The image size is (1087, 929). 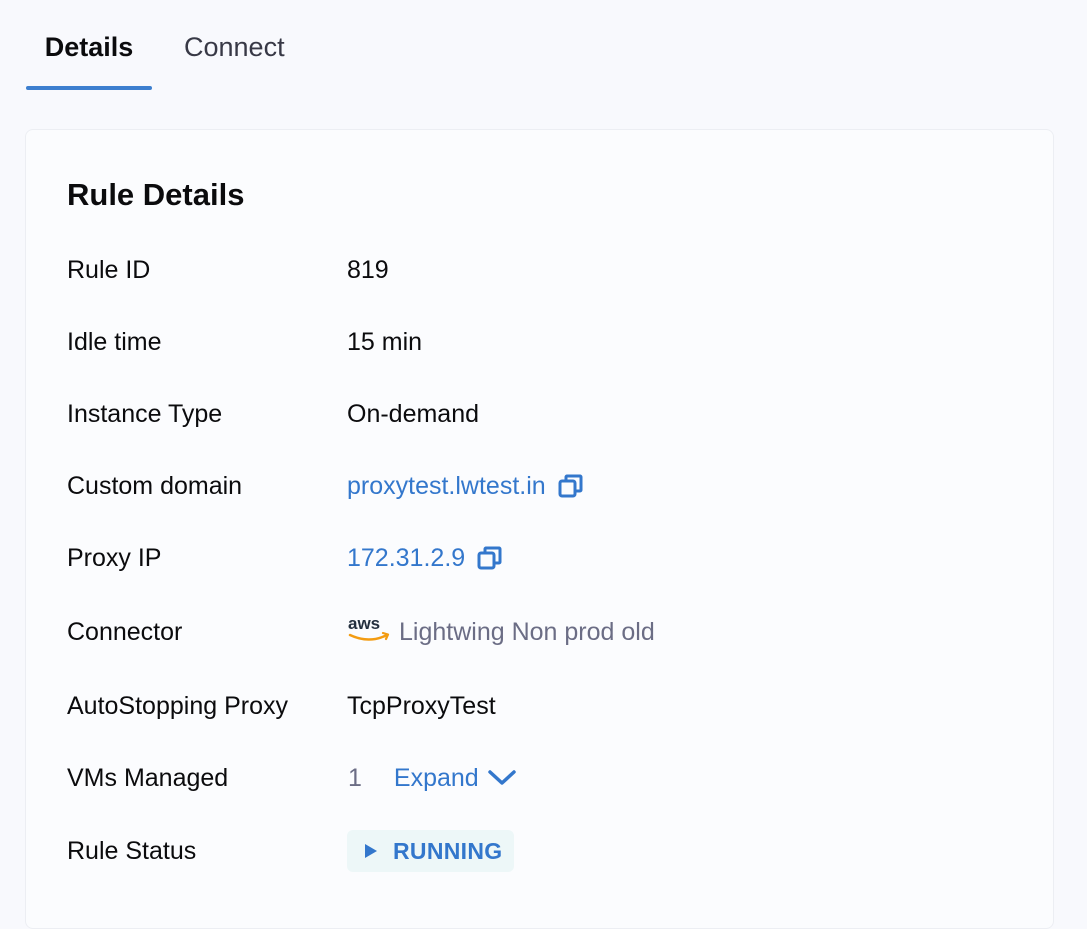 I want to click on custom-domain-link: proxytest.lwtest.in, so click(x=446, y=486).